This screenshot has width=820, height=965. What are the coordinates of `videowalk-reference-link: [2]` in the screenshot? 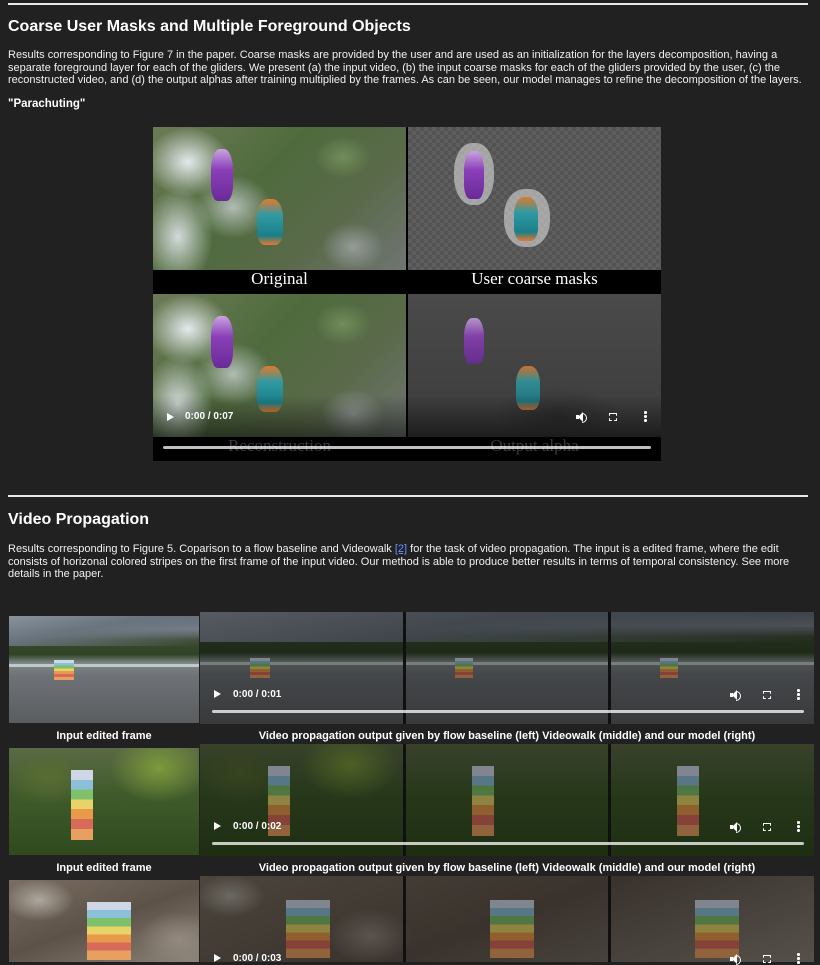 It's located at (401, 549).